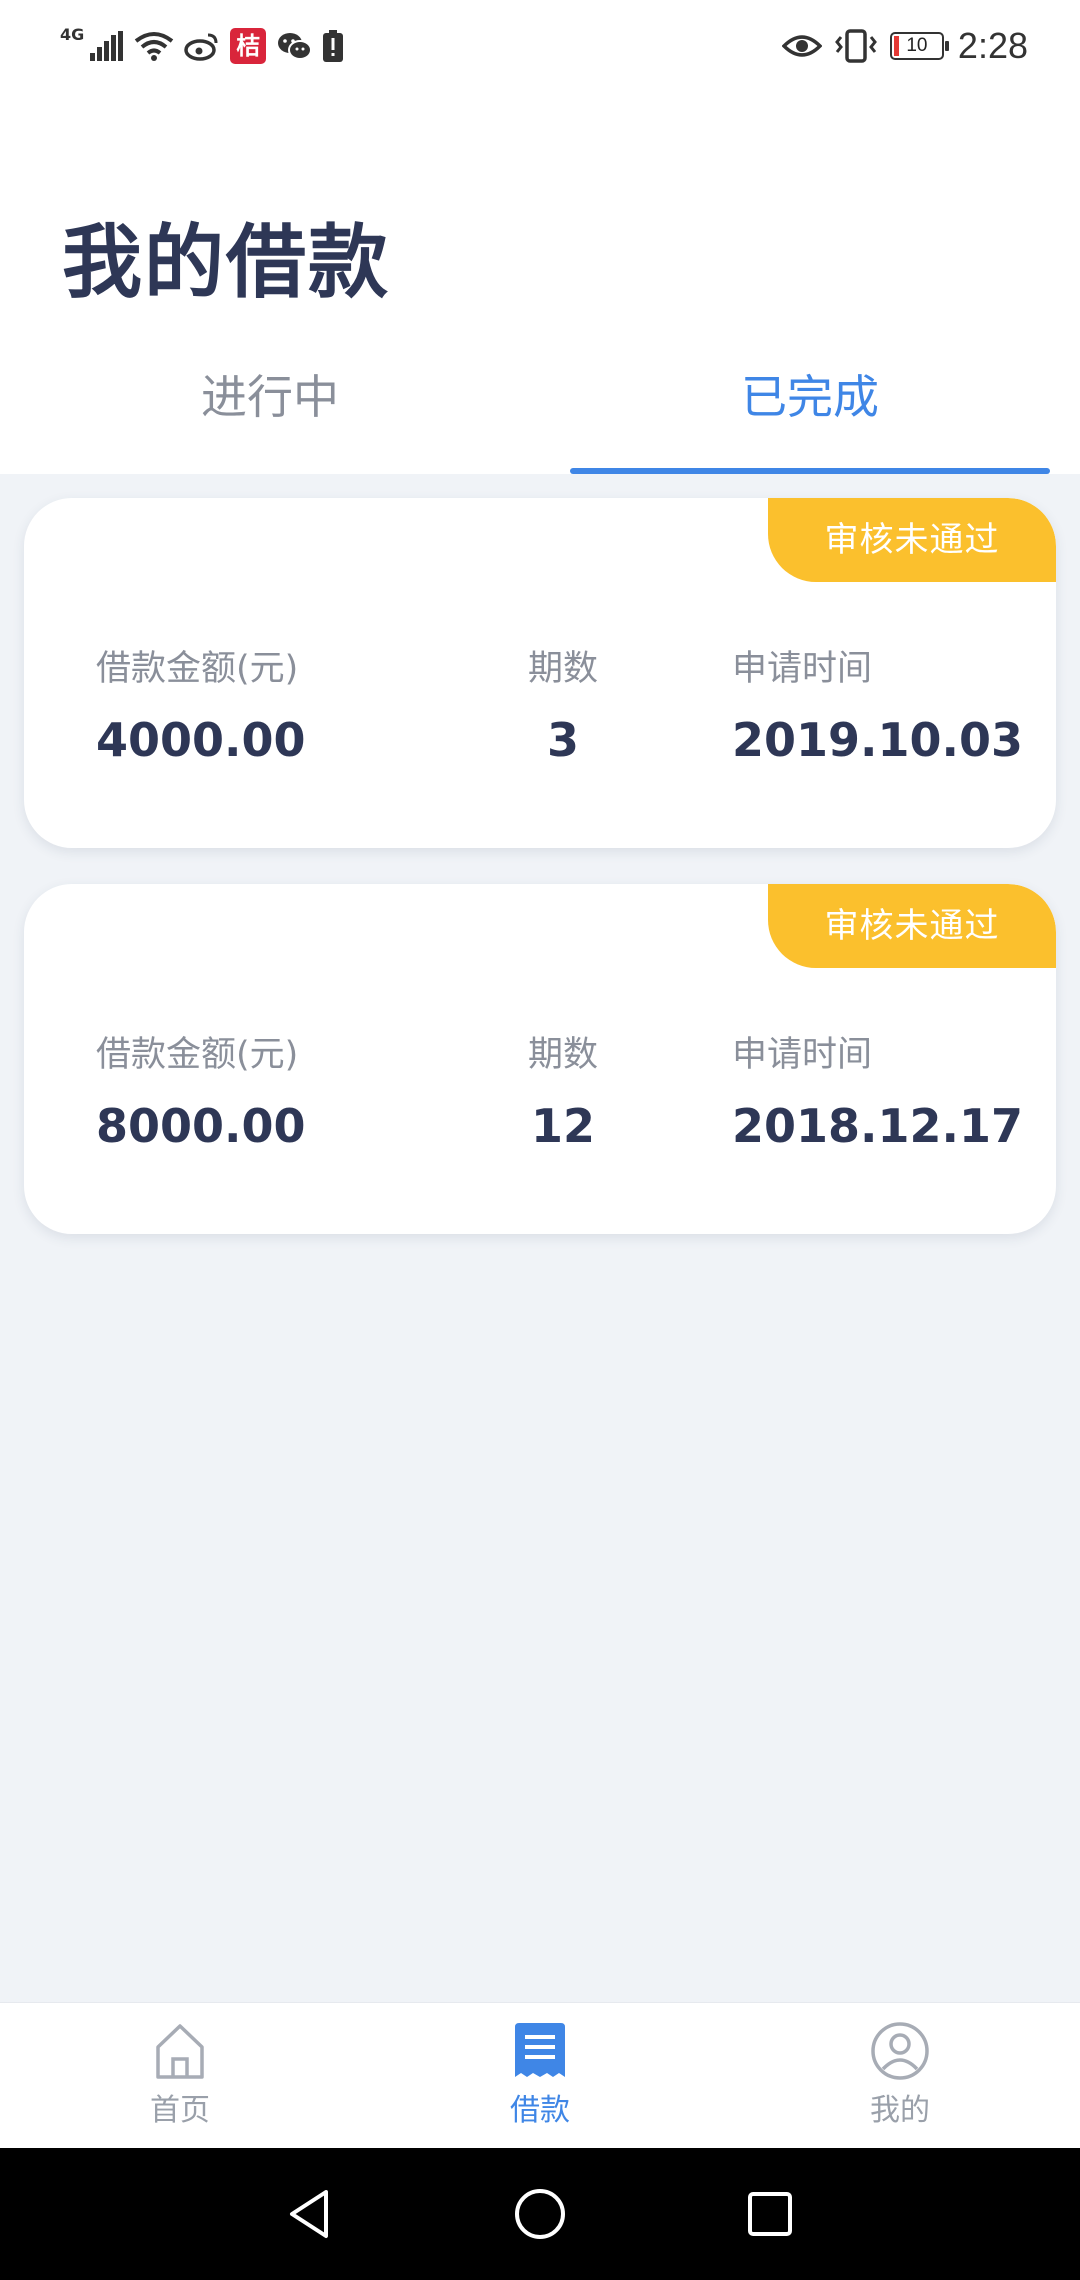 The width and height of the screenshot is (1080, 2280). Describe the element at coordinates (877, 703) in the screenshot. I see `loan-date-field: 申请时间 2019.10.03` at that location.